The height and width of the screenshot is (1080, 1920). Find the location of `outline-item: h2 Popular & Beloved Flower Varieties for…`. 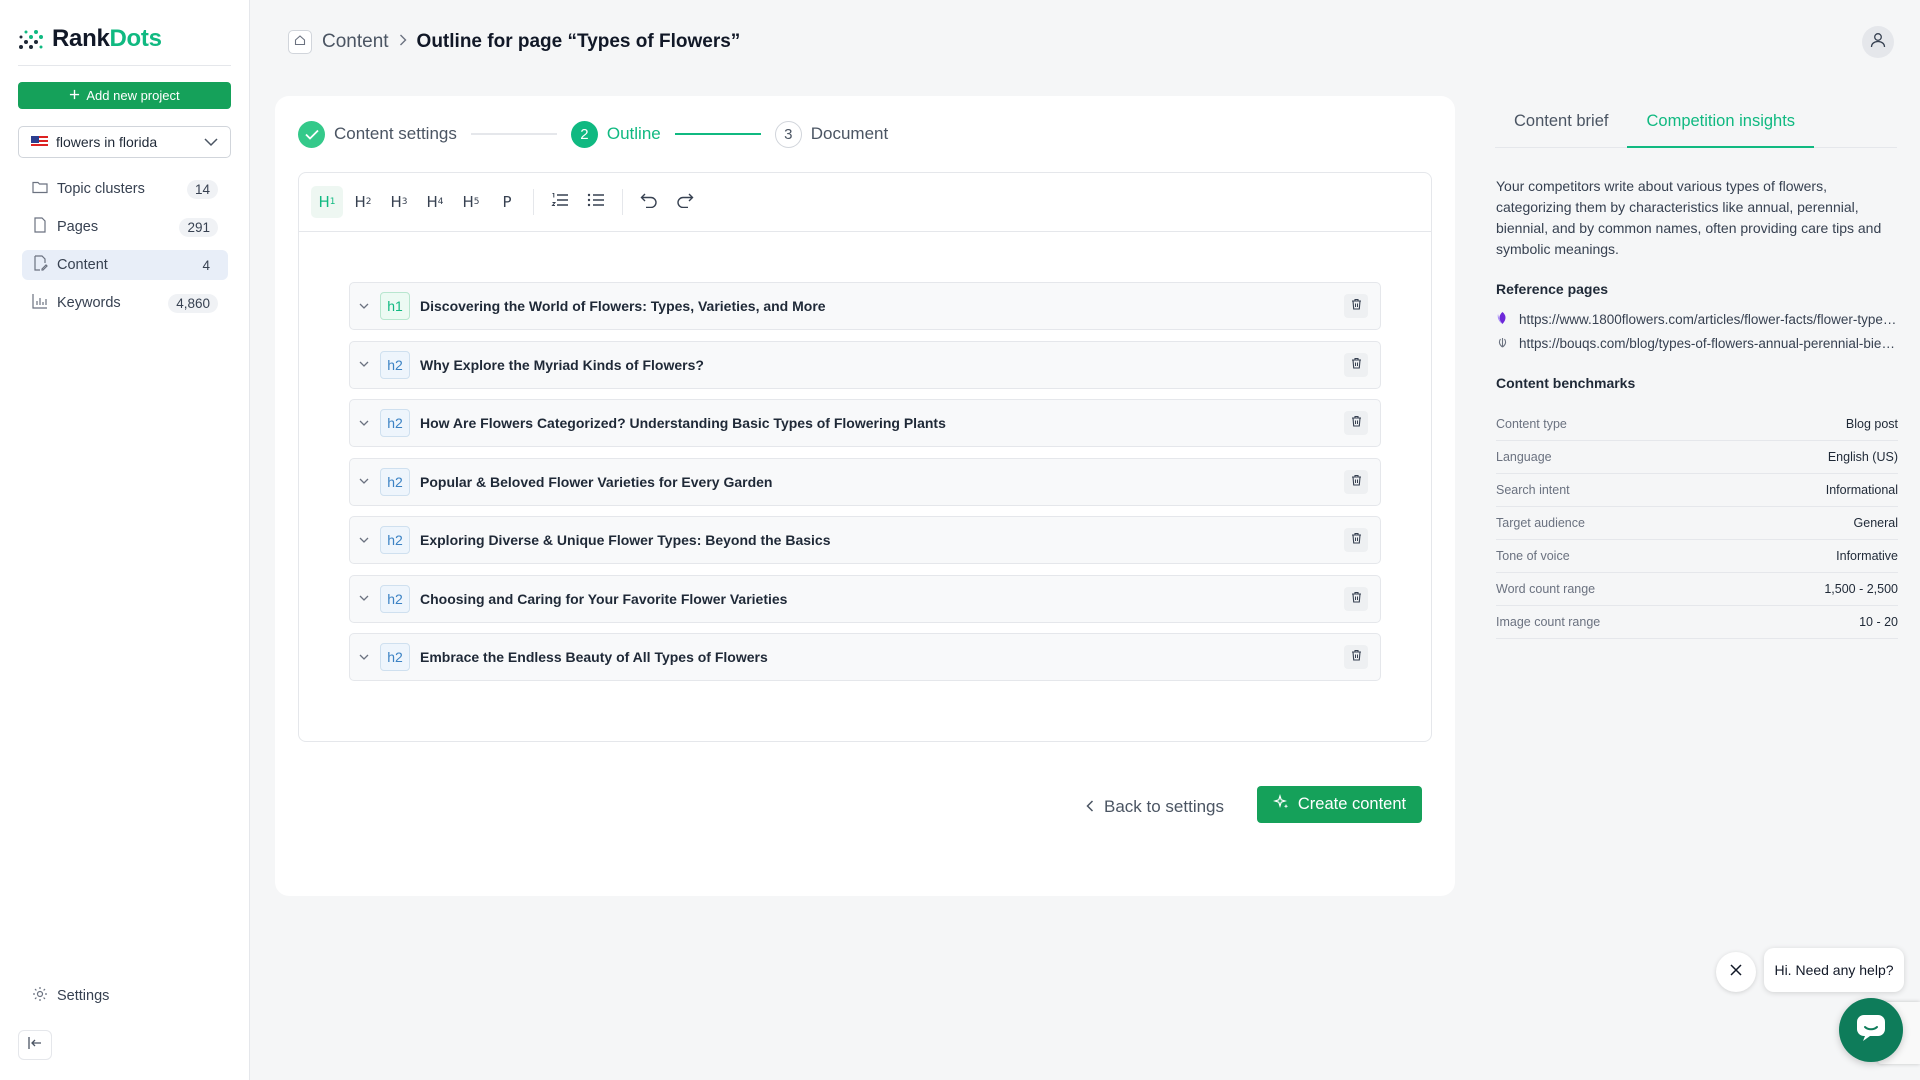

outline-item: h2 Popular & Beloved Flower Varieties for… is located at coordinates (865, 481).